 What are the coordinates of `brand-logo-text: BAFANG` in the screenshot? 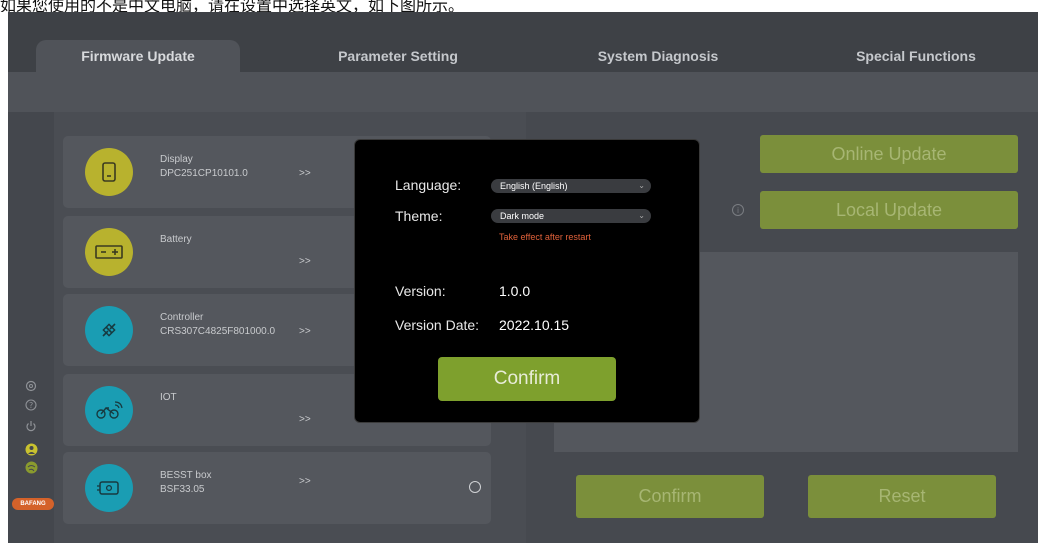 It's located at (33, 504).